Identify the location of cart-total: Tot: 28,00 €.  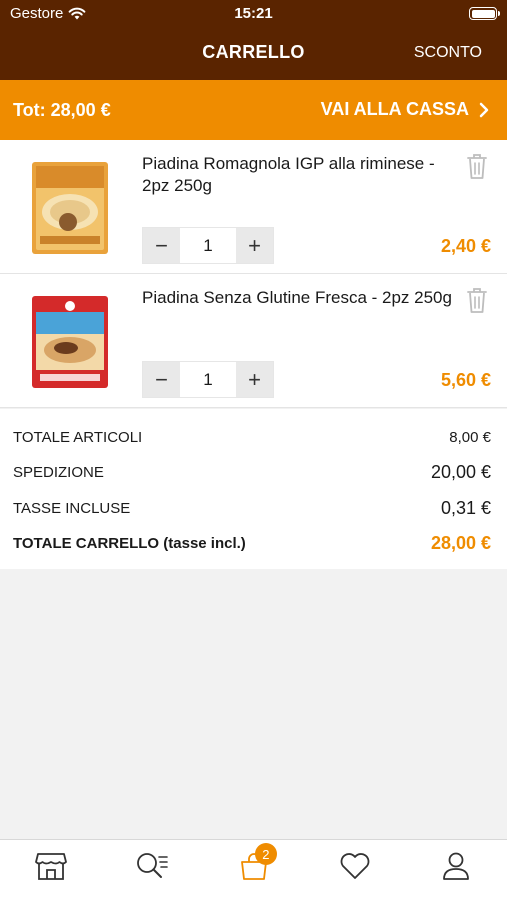
(62, 110).